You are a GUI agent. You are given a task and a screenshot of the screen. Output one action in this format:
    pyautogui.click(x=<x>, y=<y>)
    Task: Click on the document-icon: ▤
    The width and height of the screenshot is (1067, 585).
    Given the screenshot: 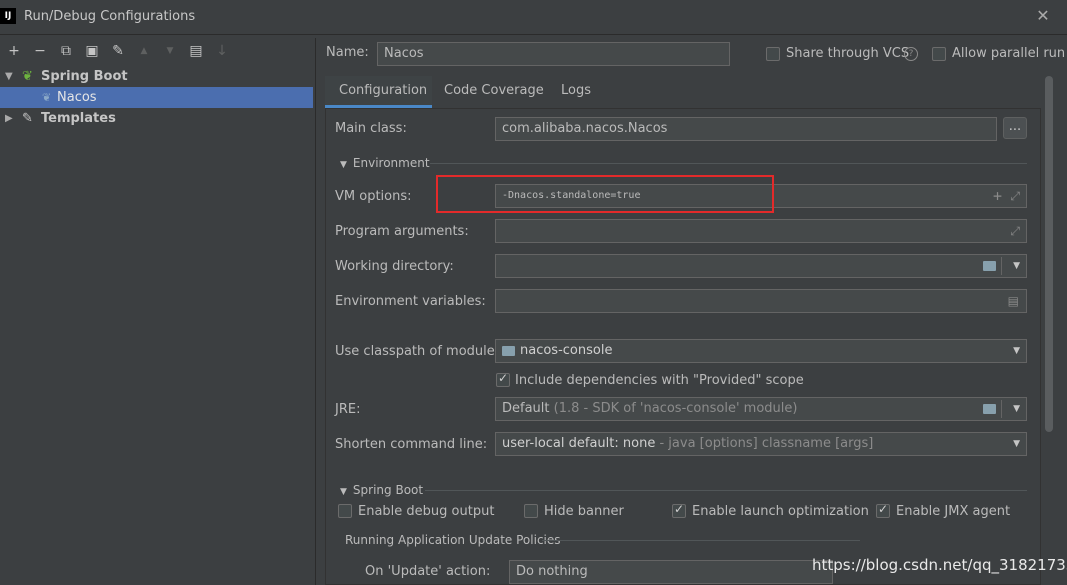 What is the action you would take?
    pyautogui.click(x=1013, y=301)
    